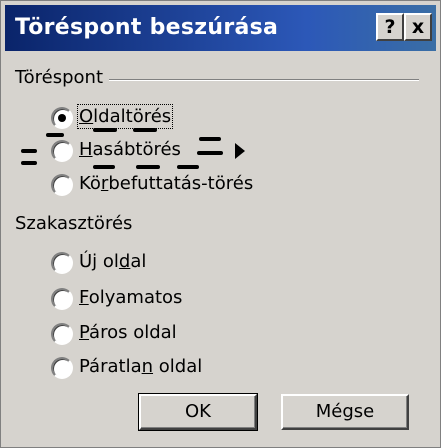 The width and height of the screenshot is (441, 448). I want to click on label-text: Páratla, so click(110, 366).